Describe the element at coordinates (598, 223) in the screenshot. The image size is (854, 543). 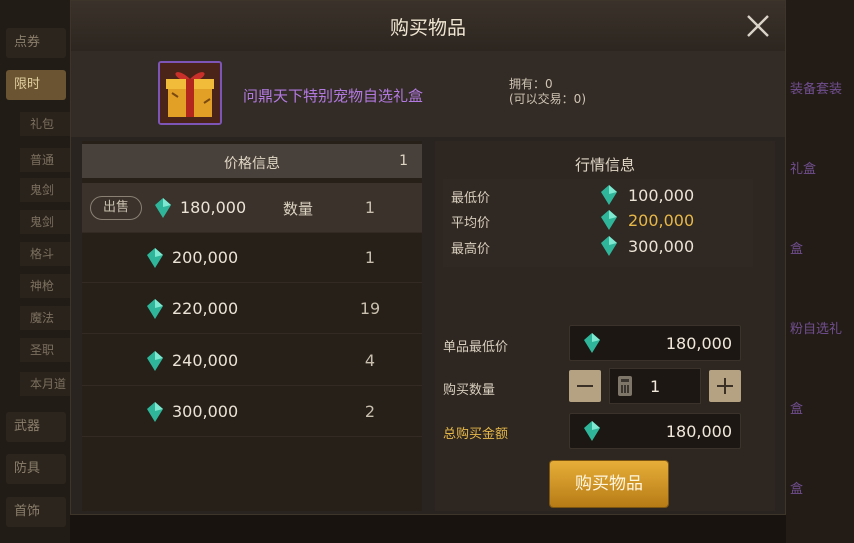
I see `market-stats: 最低价 100,000 平均价 200,000 最高价 300,000` at that location.